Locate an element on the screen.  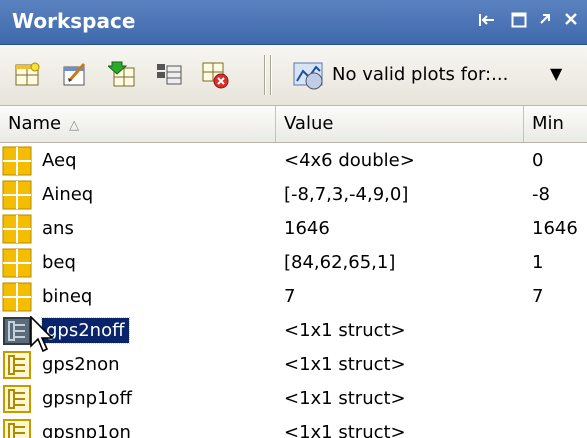
window-title: Workspace is located at coordinates (74, 21).